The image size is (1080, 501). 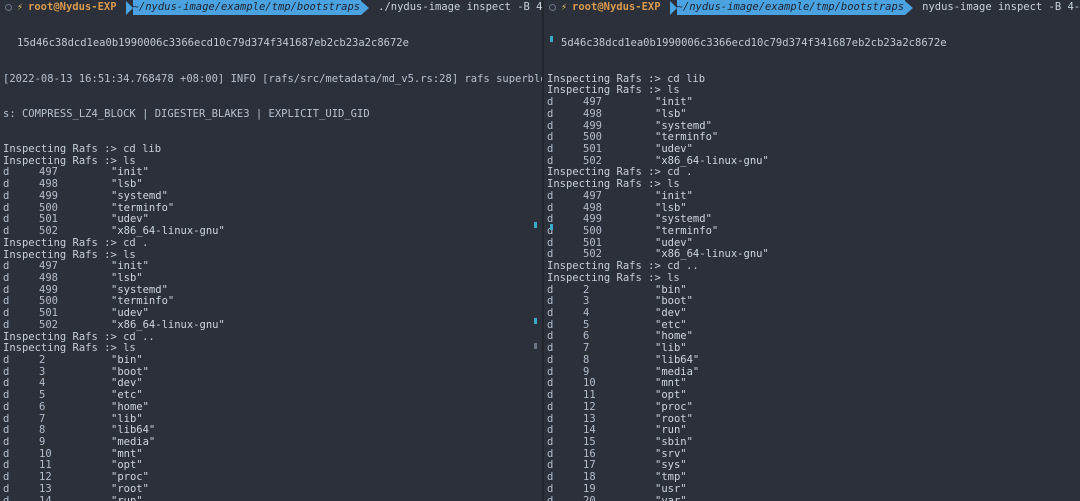 What do you see at coordinates (272, 477) in the screenshot?
I see `directory-entry-row: d 12 "proc"` at bounding box center [272, 477].